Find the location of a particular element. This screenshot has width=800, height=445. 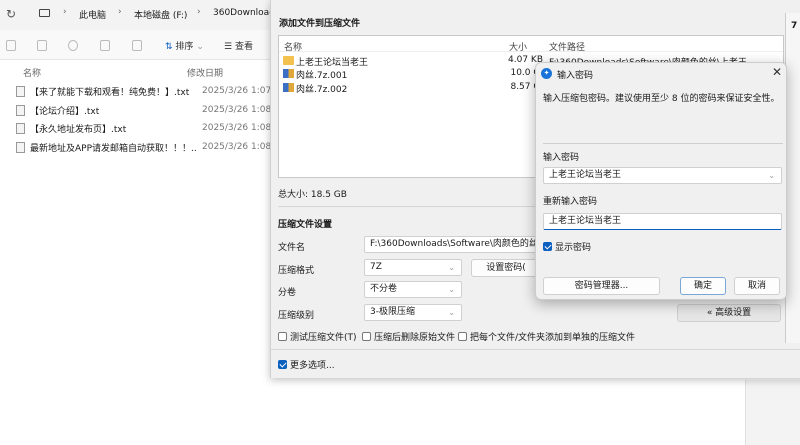

split-label: 分卷 is located at coordinates (287, 293).